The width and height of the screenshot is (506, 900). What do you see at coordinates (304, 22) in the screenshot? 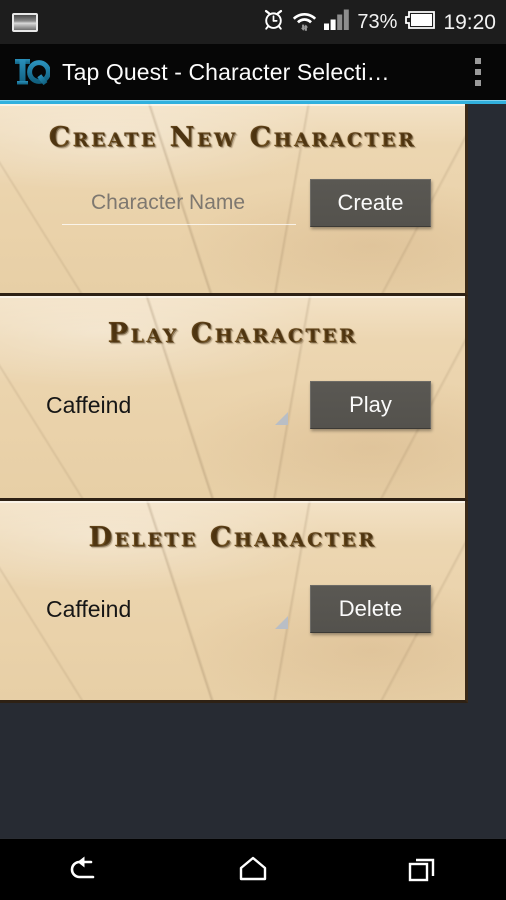
I see `wifi-icon` at bounding box center [304, 22].